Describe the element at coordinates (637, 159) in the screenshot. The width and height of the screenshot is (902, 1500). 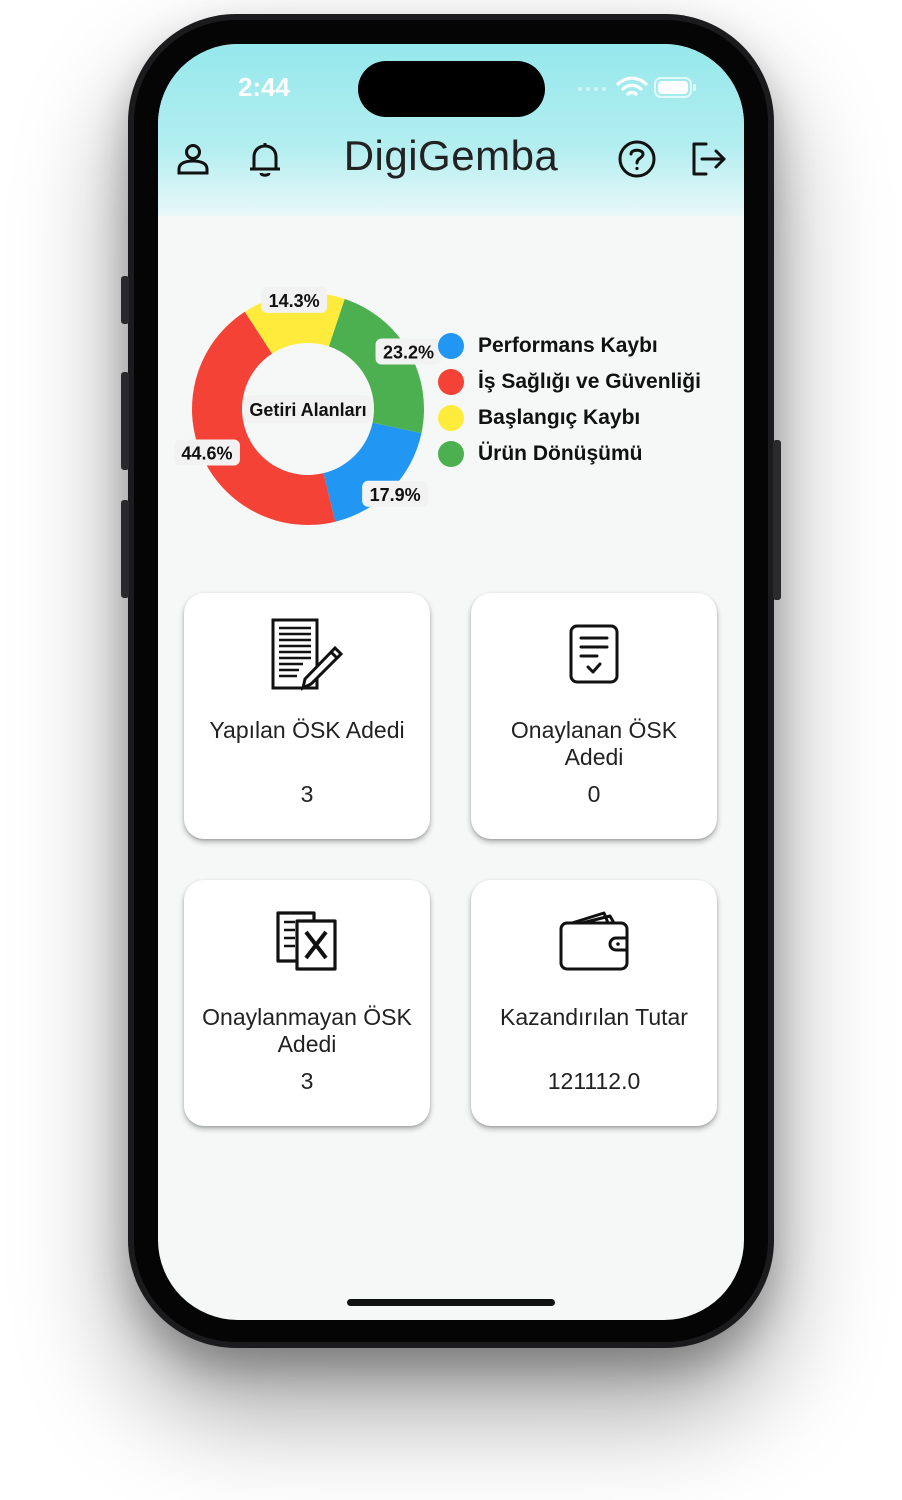
I see `help-icon` at that location.